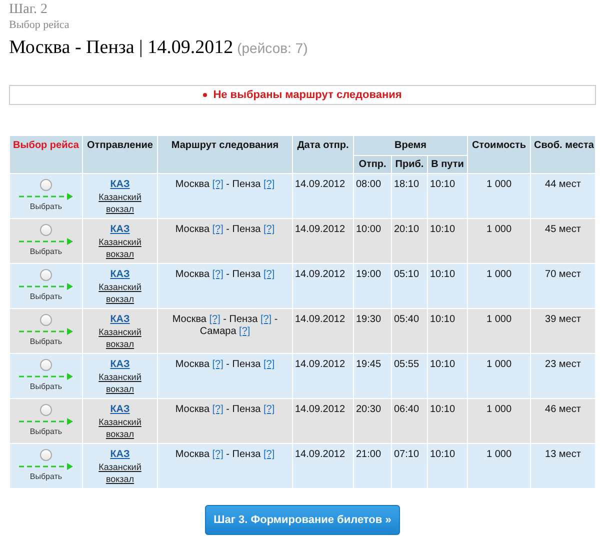 The width and height of the screenshot is (604, 540). What do you see at coordinates (373, 196) in the screenshot?
I see `table-cell: 08:00` at bounding box center [373, 196].